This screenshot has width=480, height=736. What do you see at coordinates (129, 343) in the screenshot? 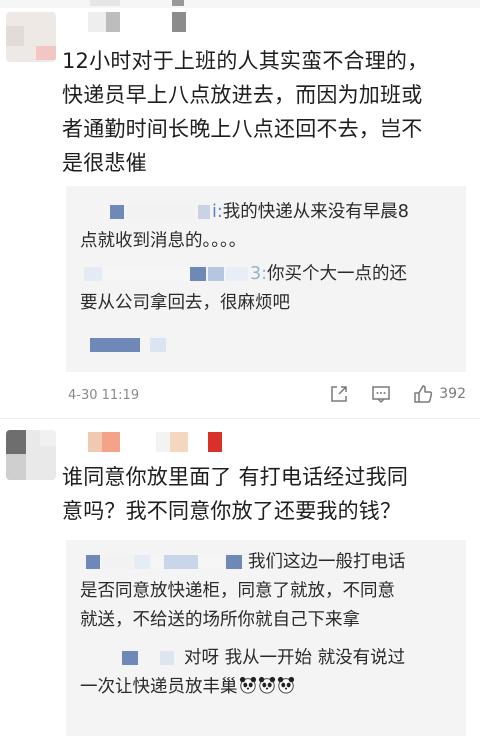
I see `more-replies-redacted` at bounding box center [129, 343].